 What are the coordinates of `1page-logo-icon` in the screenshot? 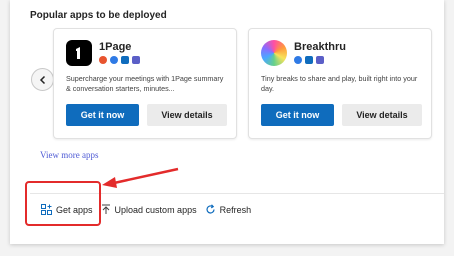 It's located at (79, 53).